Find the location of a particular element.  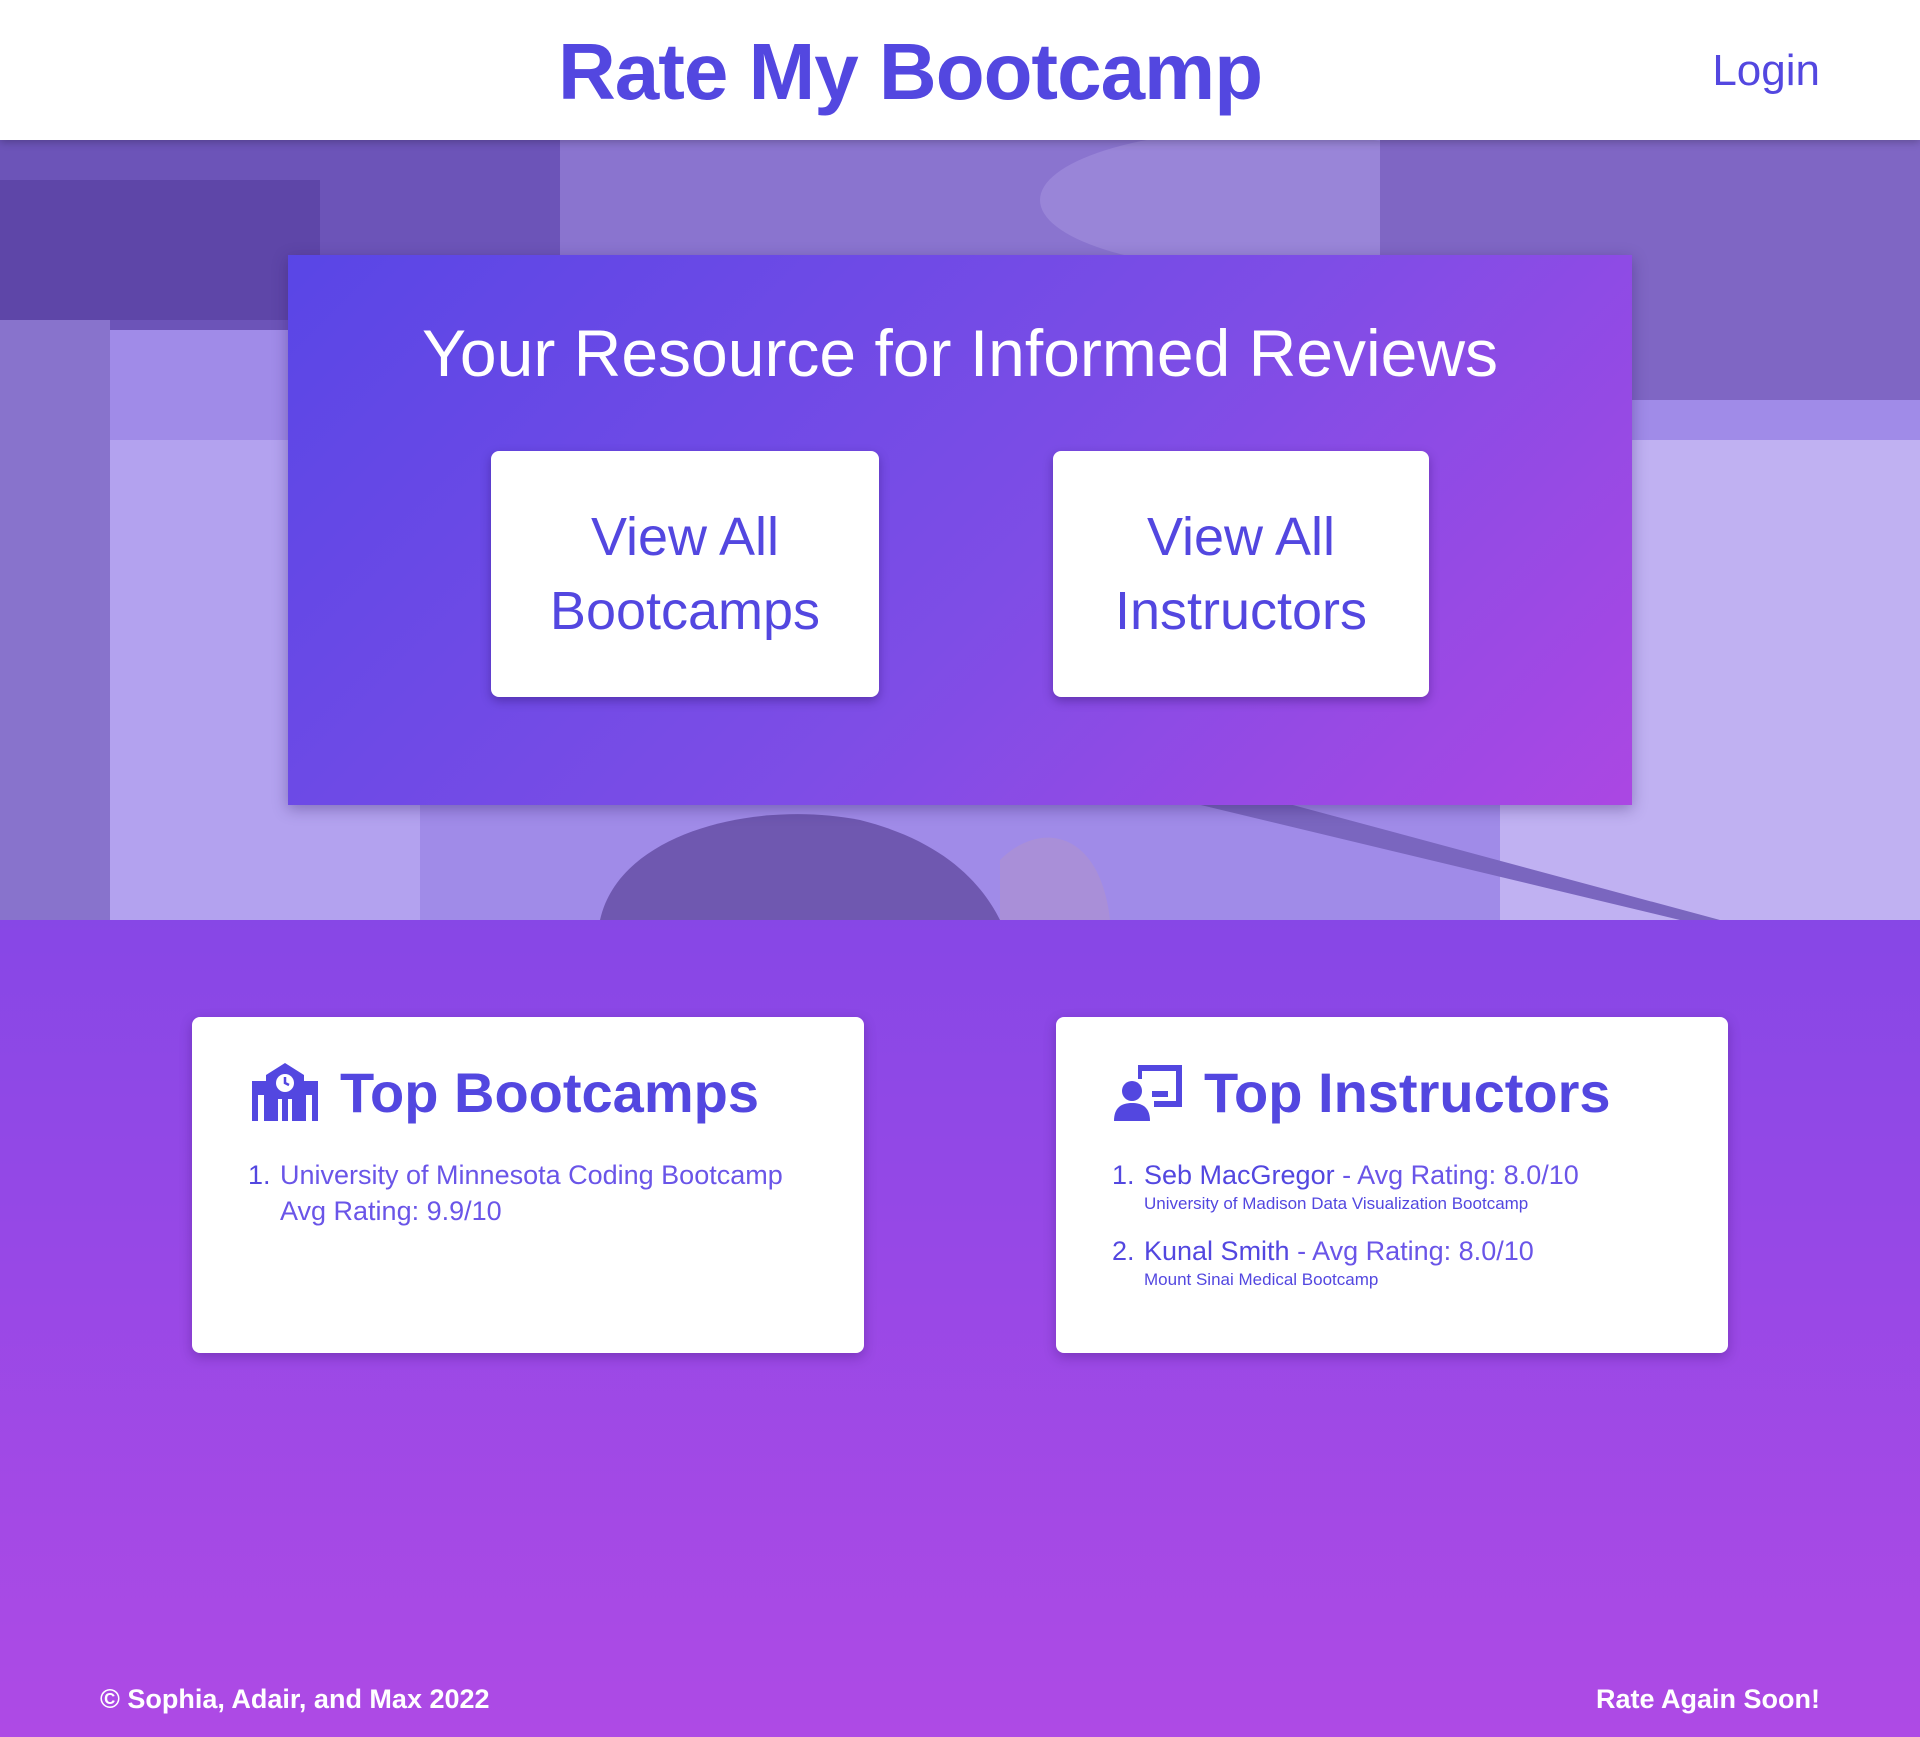

card-title: Top Instructors is located at coordinates (1407, 1092).